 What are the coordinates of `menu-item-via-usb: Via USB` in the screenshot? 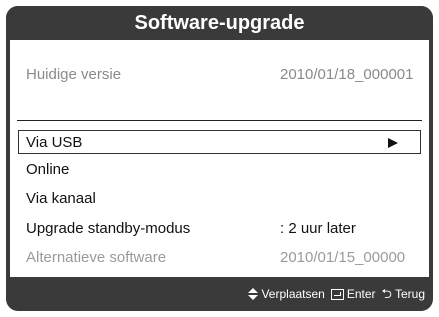 It's located at (219, 142).